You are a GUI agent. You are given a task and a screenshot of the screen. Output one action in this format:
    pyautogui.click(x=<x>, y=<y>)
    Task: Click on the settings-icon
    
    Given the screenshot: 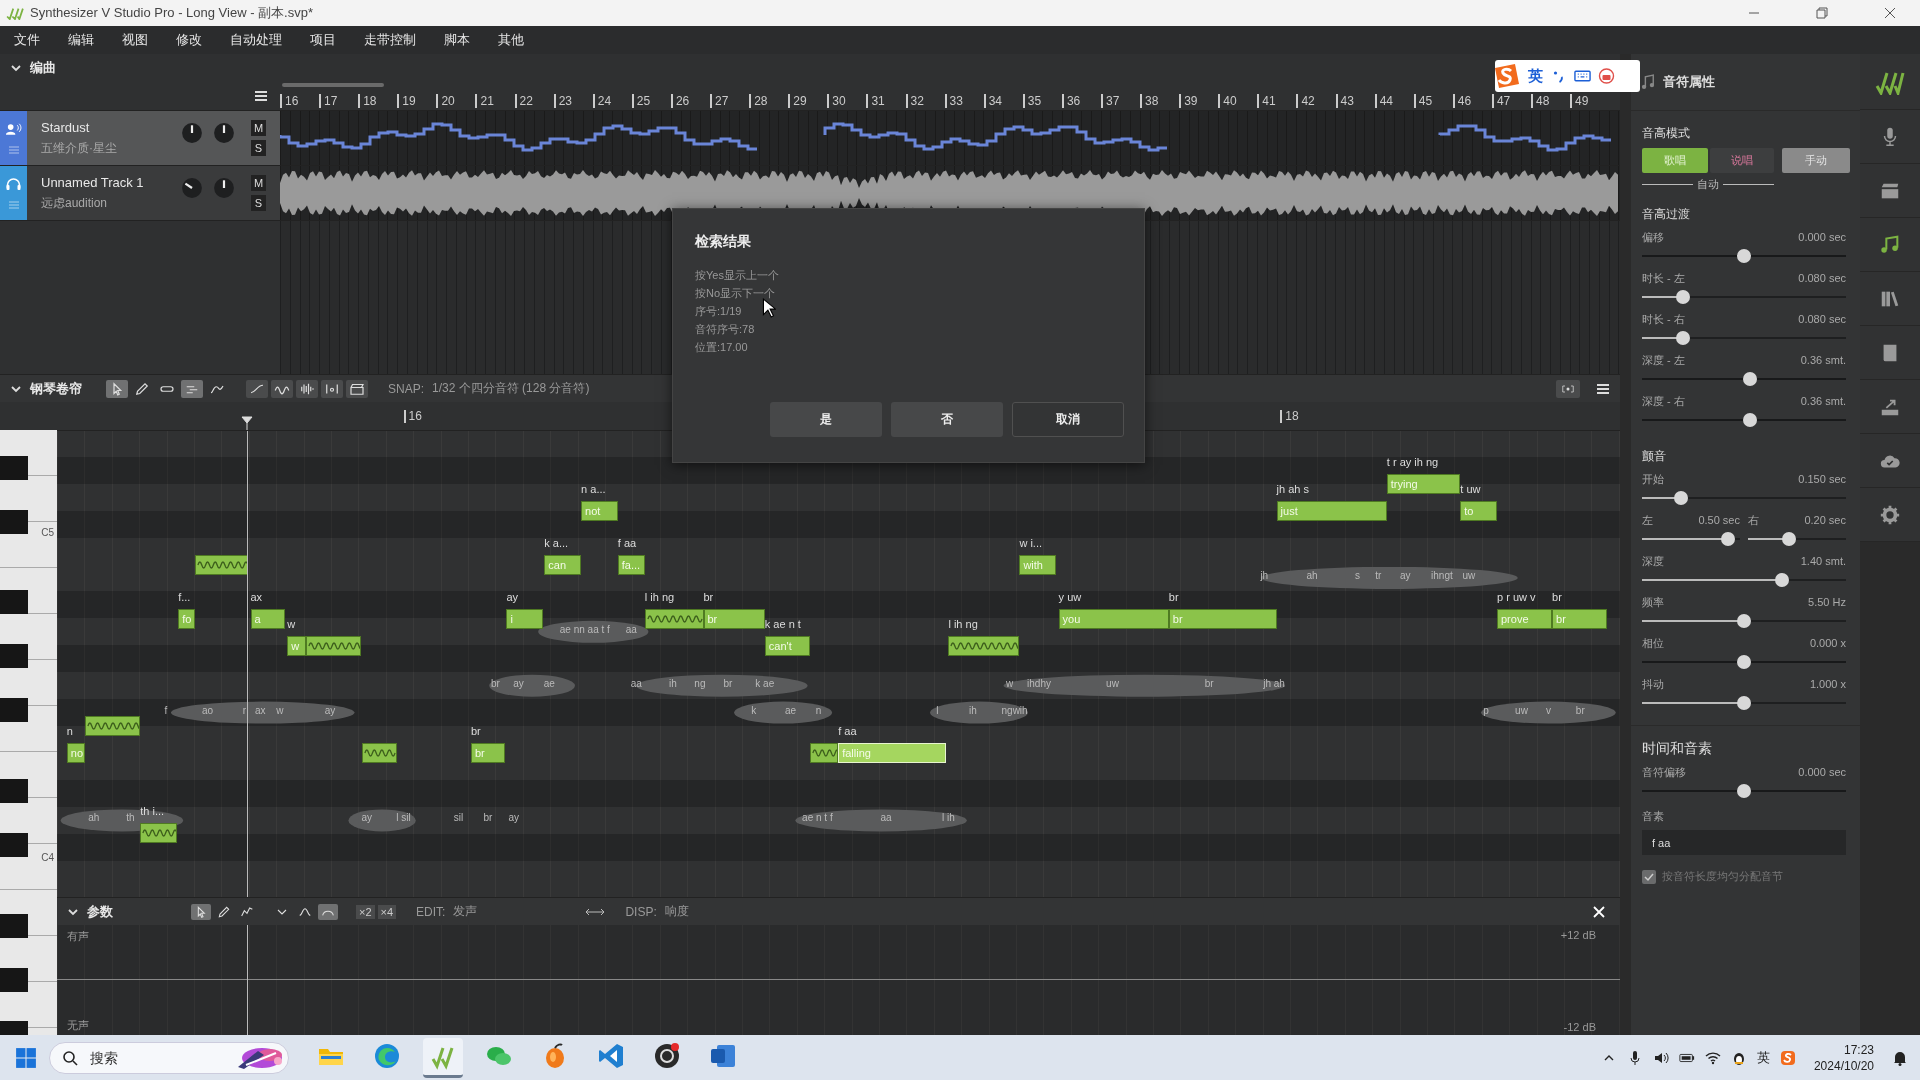 What is the action you would take?
    pyautogui.click(x=1890, y=515)
    